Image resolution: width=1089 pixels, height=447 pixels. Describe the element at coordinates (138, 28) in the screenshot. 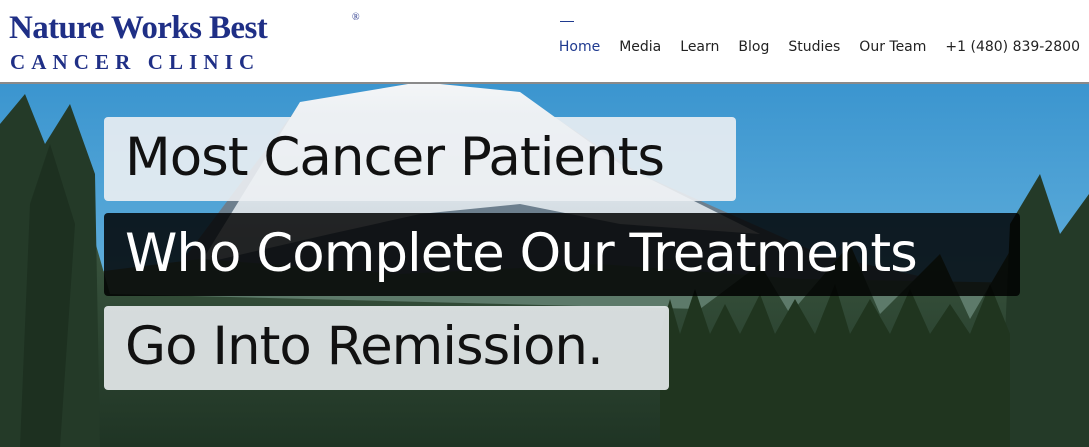

I see `logo-name: Nature Works Best` at that location.